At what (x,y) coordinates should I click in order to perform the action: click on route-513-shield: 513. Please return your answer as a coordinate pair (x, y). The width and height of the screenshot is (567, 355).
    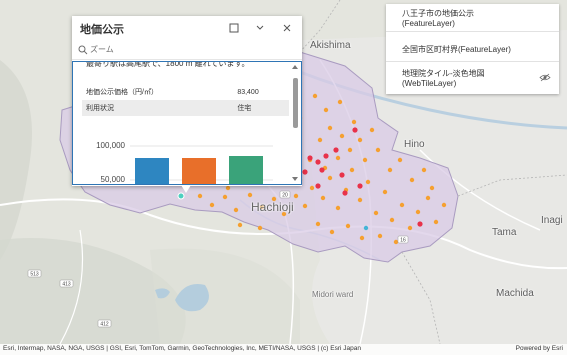
    Looking at the image, I should click on (34, 275).